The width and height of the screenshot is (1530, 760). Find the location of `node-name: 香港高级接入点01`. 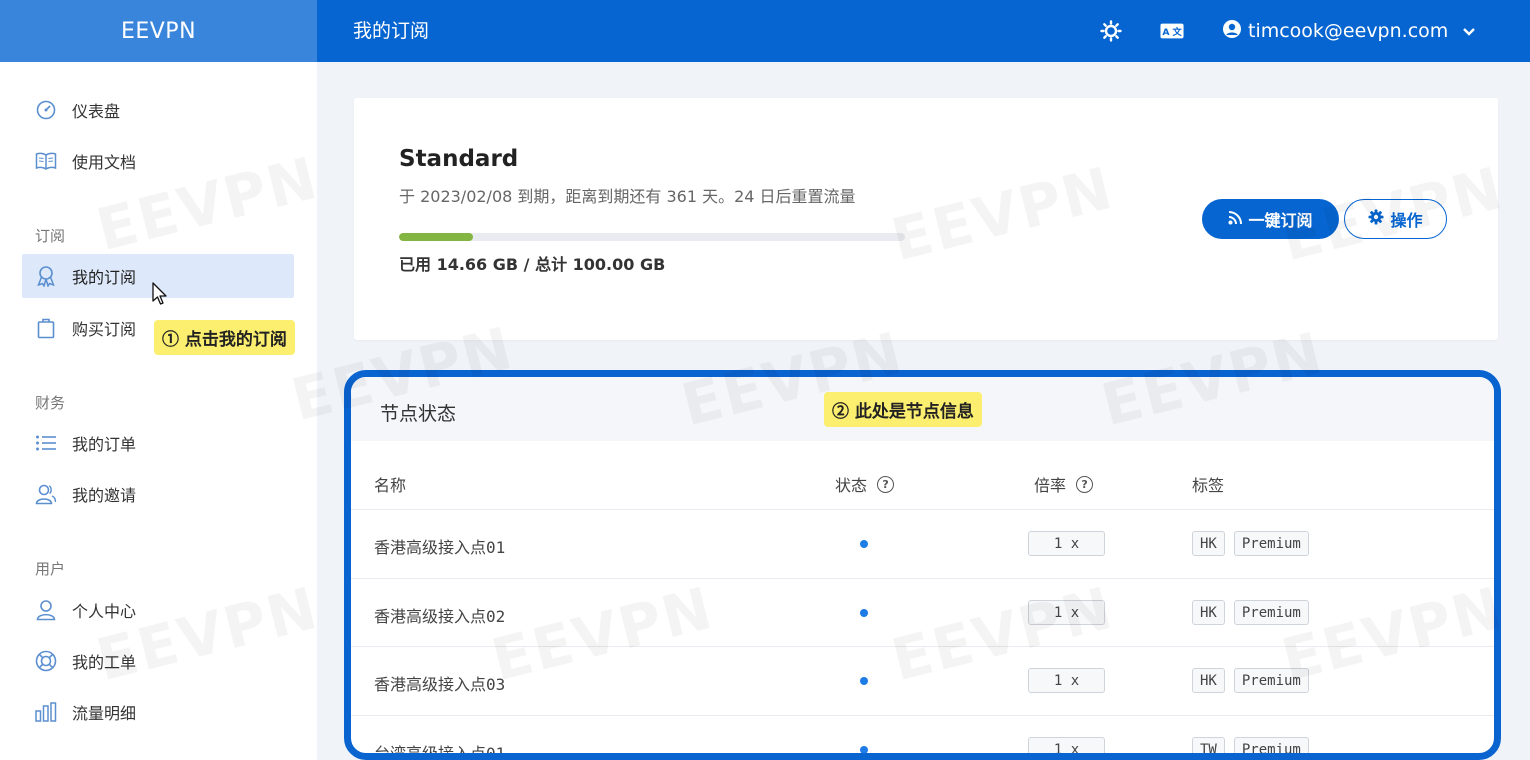

node-name: 香港高级接入点01 is located at coordinates (440, 547).